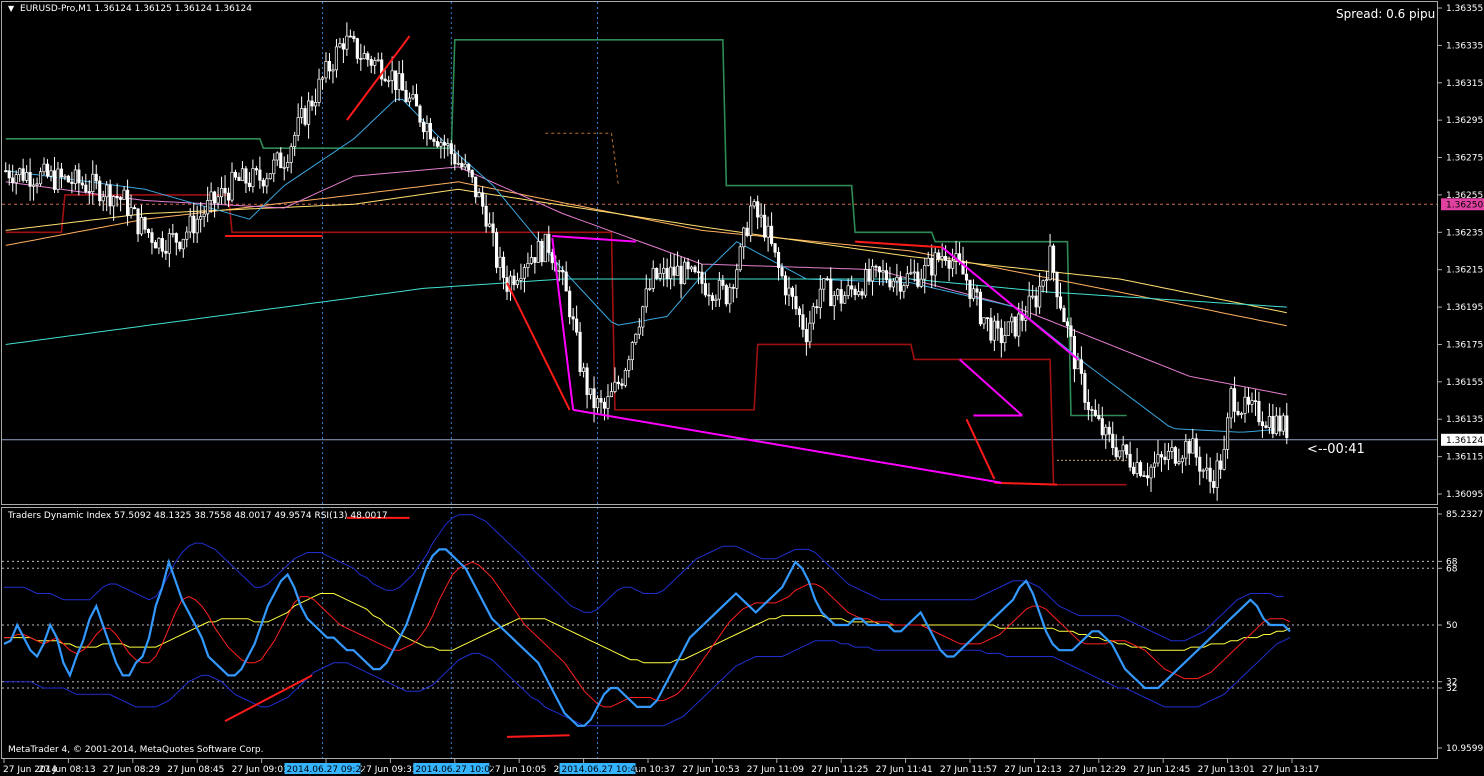  Describe the element at coordinates (1464, 159) in the screenshot. I see `price-tick-label: 1.36275` at that location.